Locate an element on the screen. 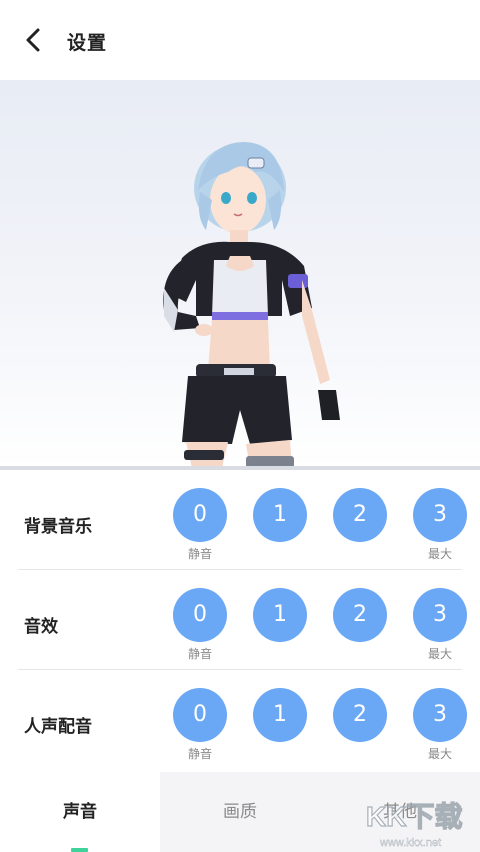  page-title: 设置 is located at coordinates (87, 43).